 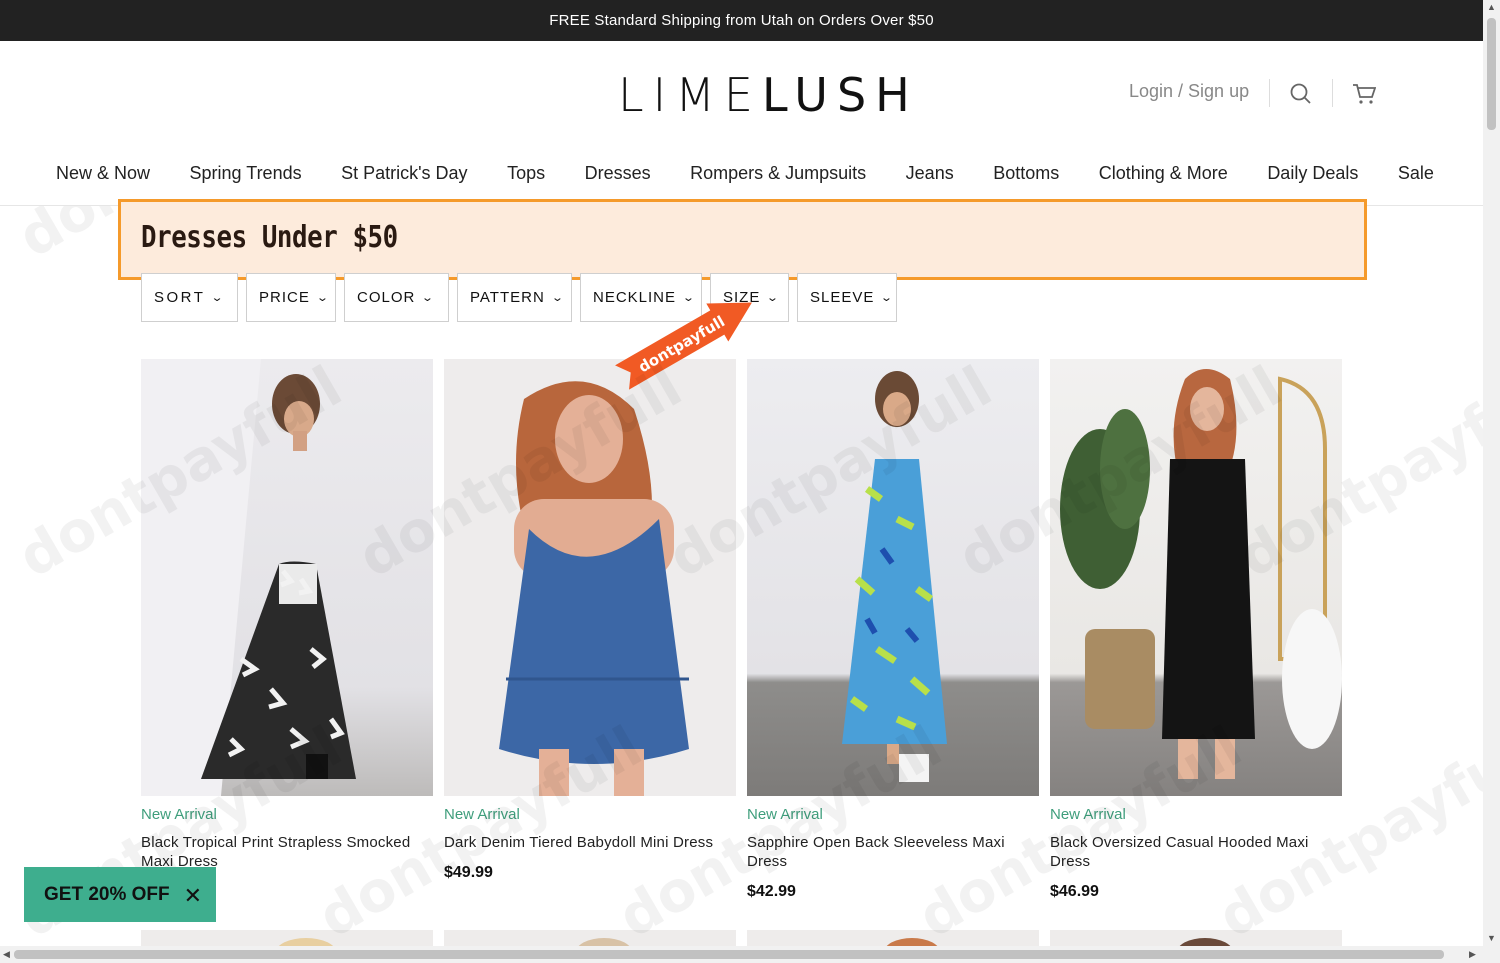 What do you see at coordinates (189, 297) in the screenshot?
I see `filter-sort: SORT ⌄` at bounding box center [189, 297].